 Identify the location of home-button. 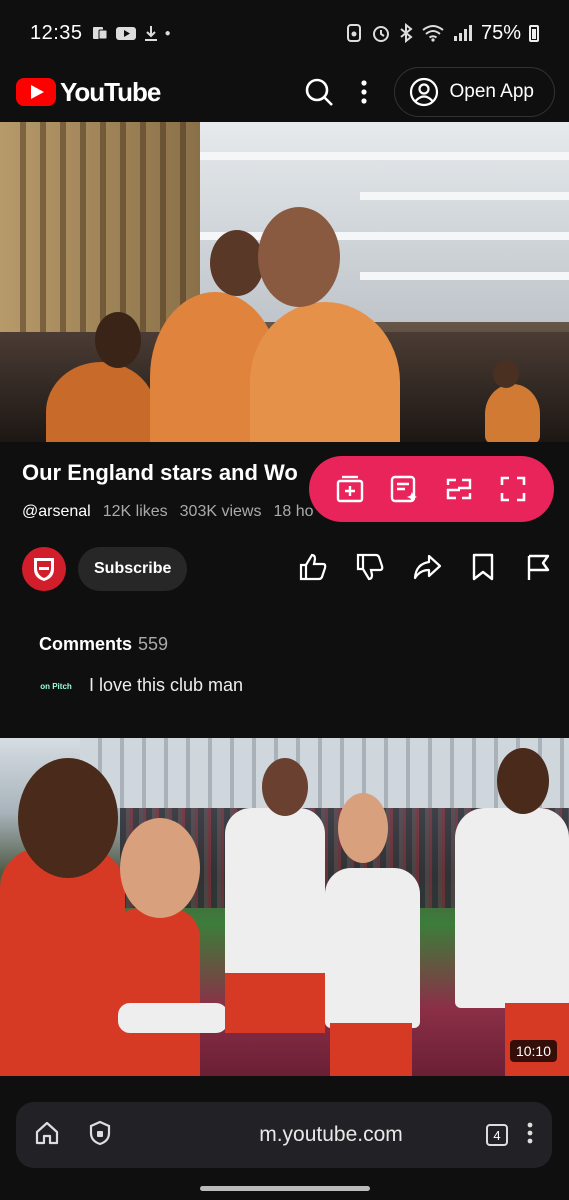
(47, 1135).